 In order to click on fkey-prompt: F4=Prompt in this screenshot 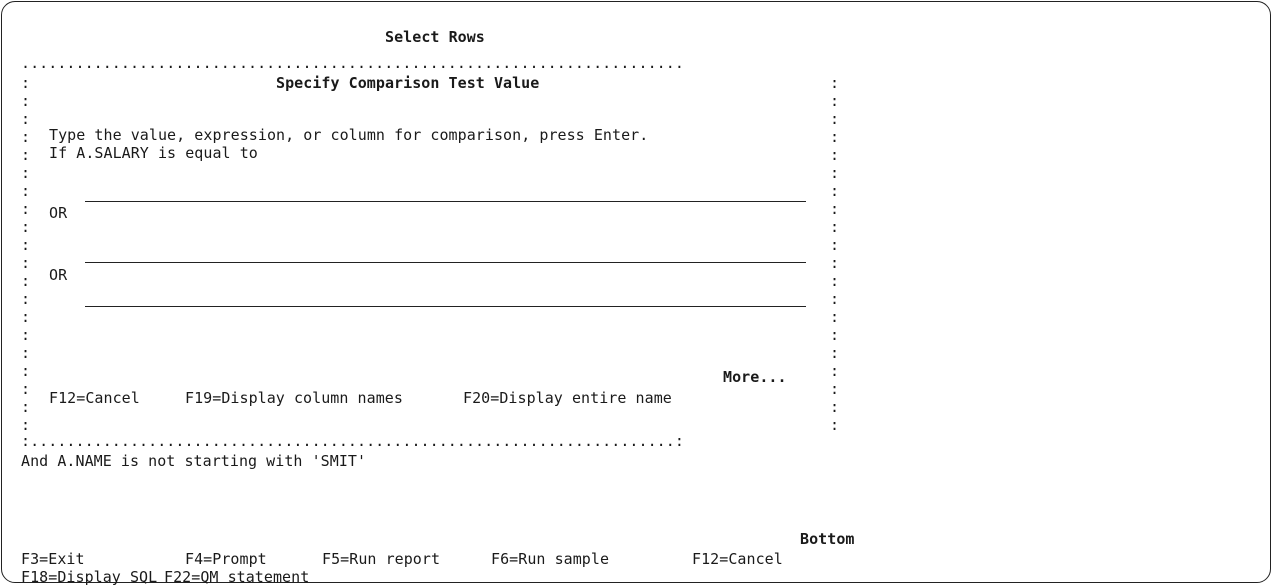, I will do `click(226, 559)`.